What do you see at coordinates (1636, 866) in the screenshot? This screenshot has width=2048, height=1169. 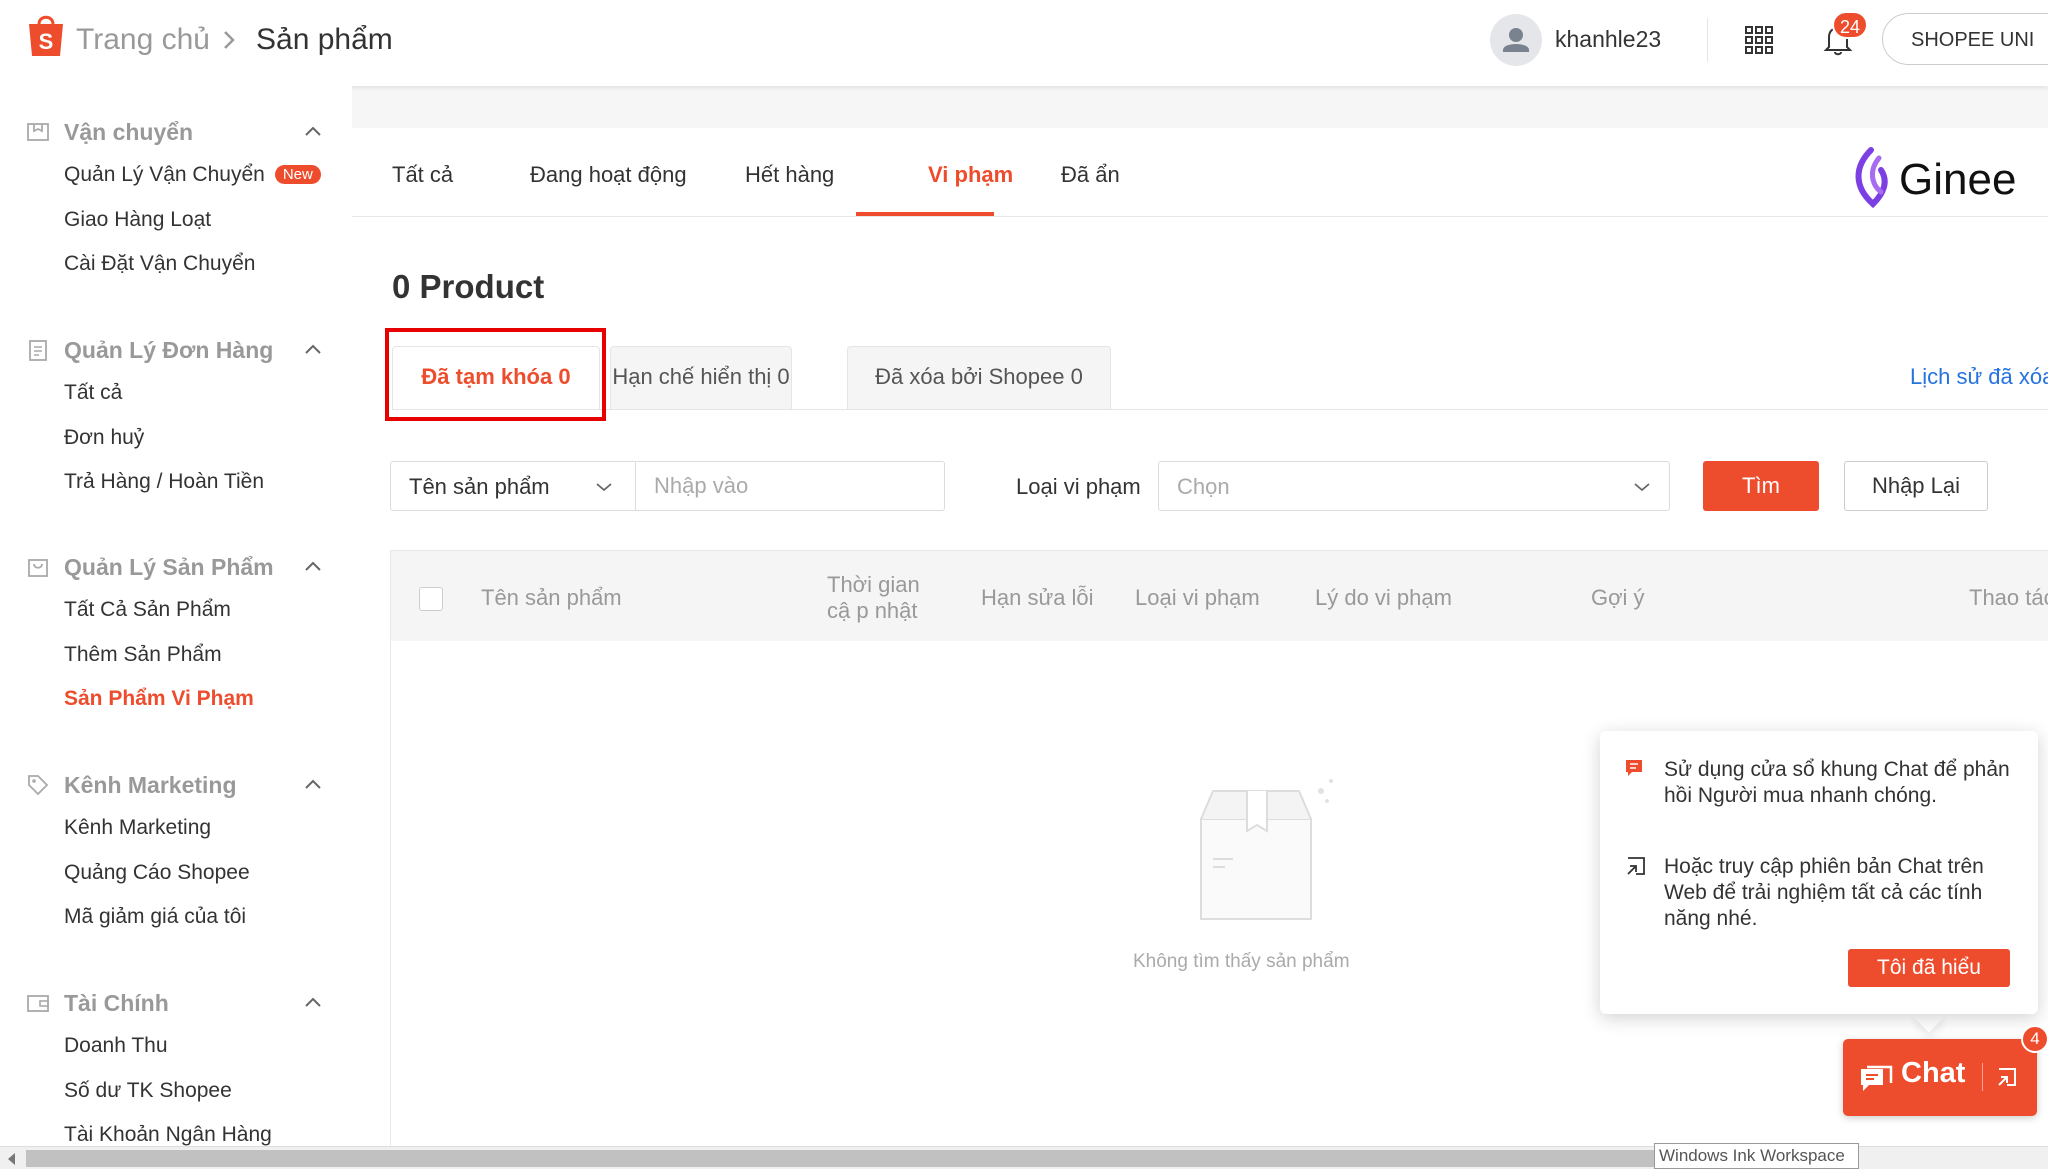 I see `external-window-icon` at bounding box center [1636, 866].